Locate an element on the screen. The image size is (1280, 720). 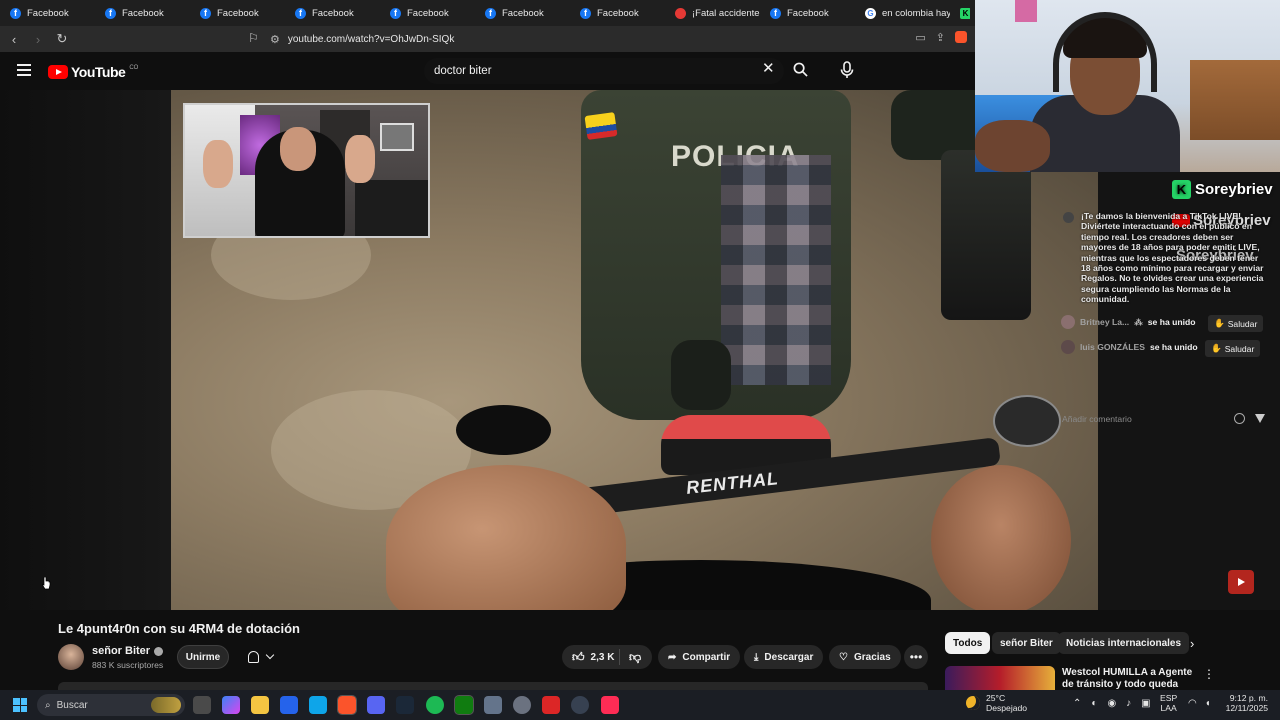
chevron-up-icon: ⌃ is located at coordinates (1077, 703).